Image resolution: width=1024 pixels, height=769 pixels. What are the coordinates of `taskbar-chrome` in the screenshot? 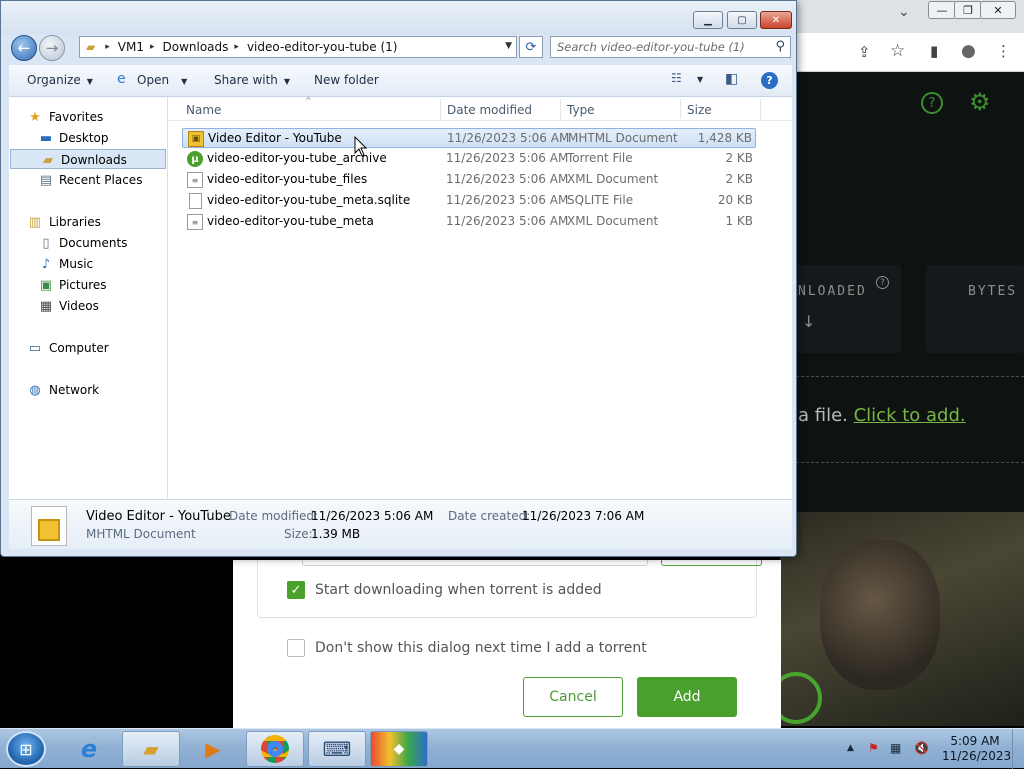 It's located at (275, 749).